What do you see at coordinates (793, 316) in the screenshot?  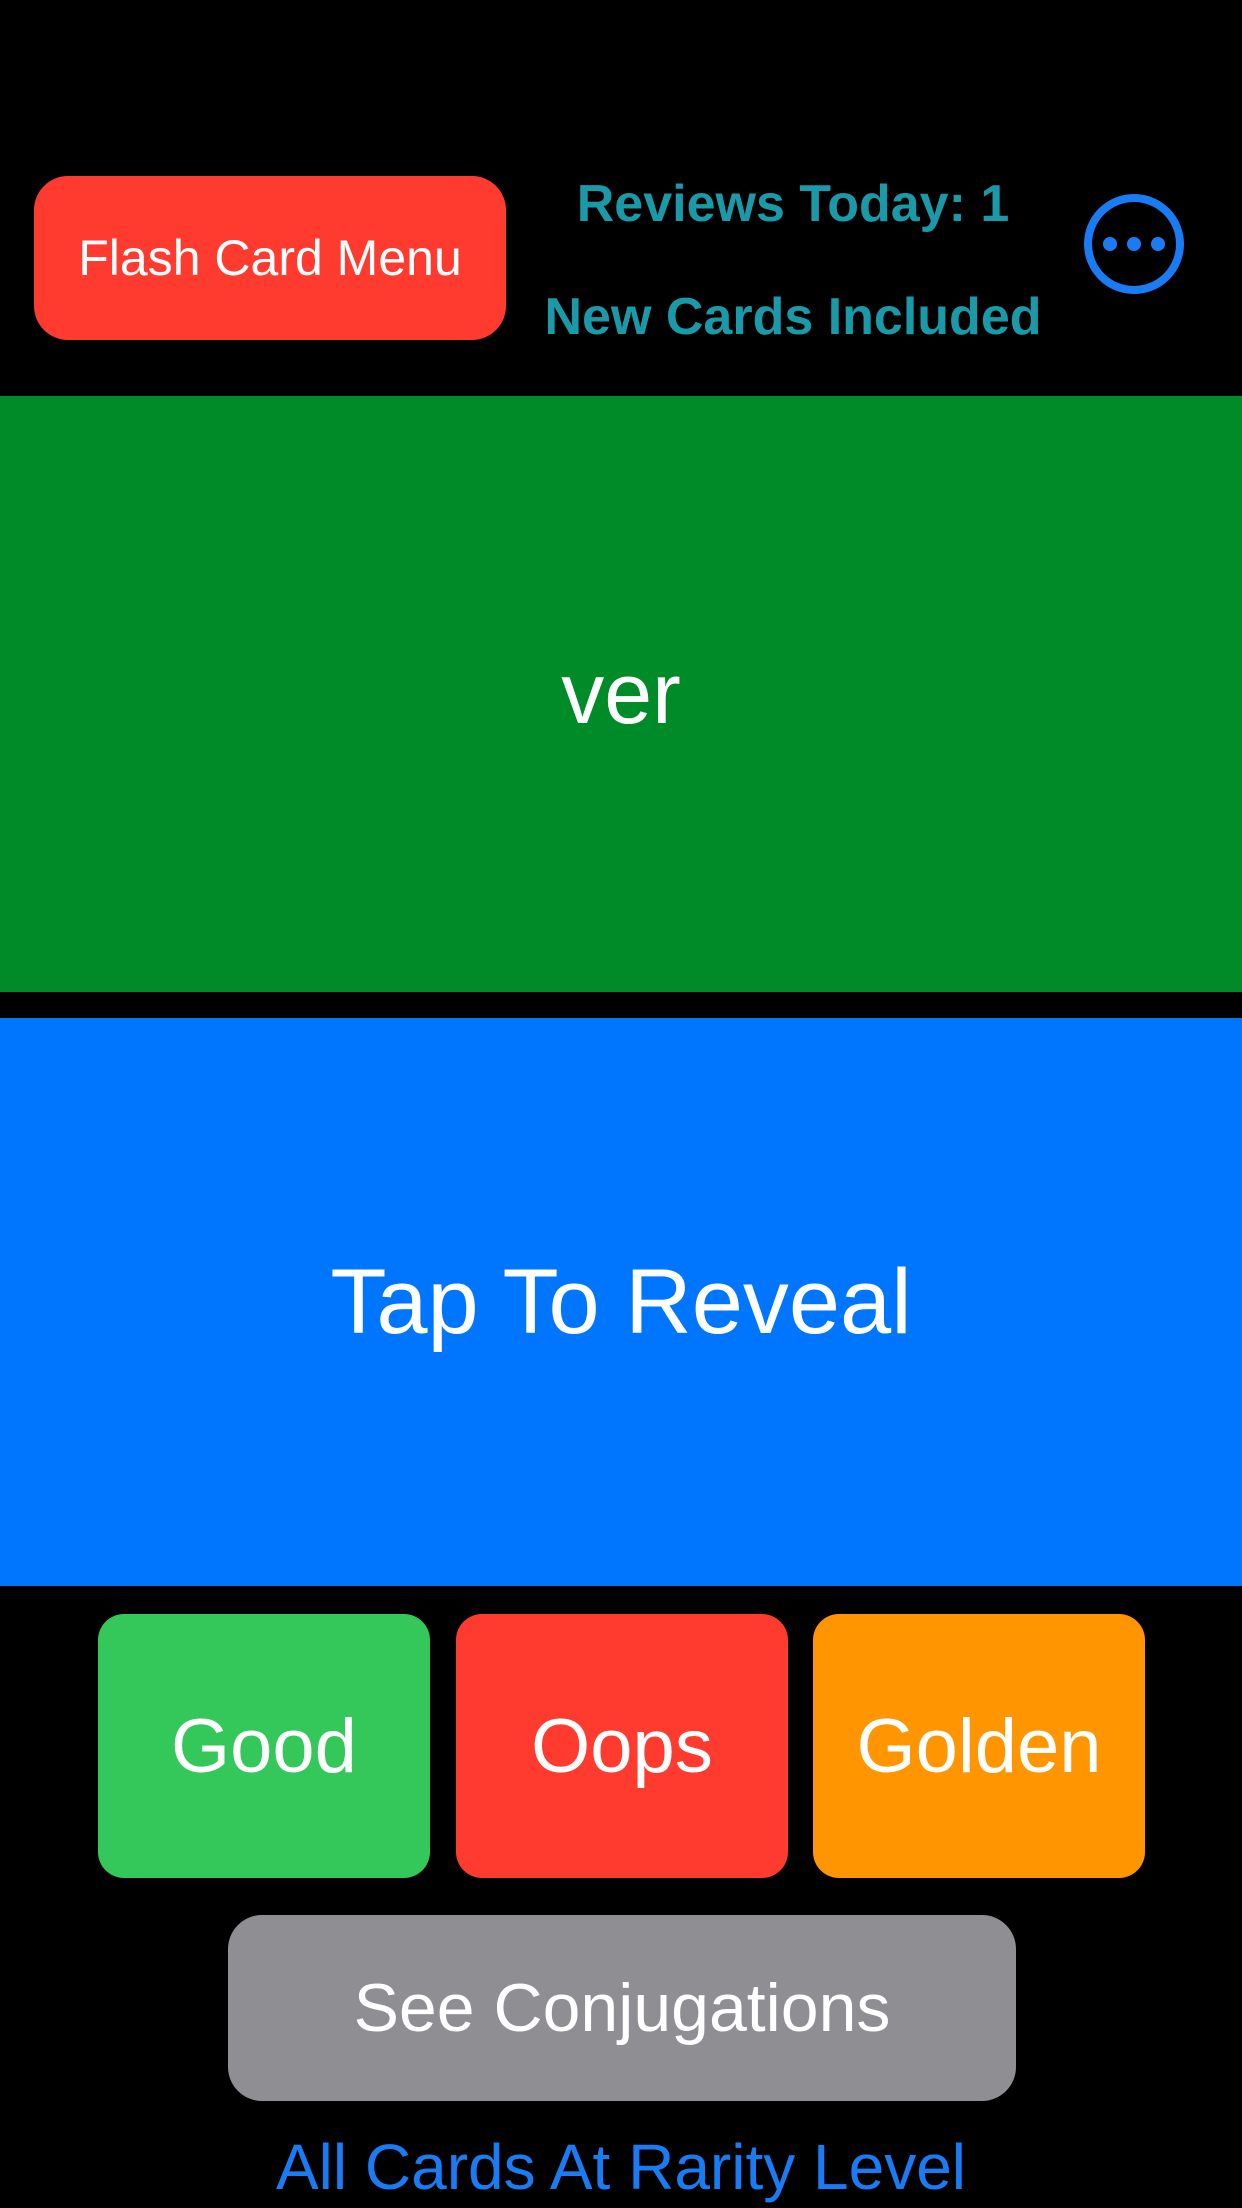 I see `new-cards-status-label: New Cards Included` at bounding box center [793, 316].